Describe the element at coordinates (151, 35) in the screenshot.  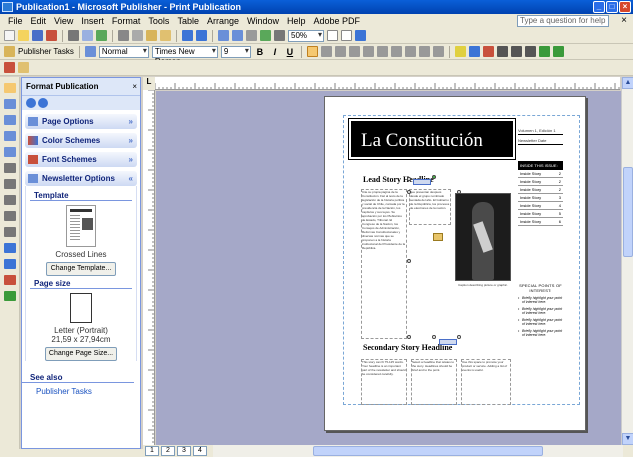
I see `paste-icon` at that location.